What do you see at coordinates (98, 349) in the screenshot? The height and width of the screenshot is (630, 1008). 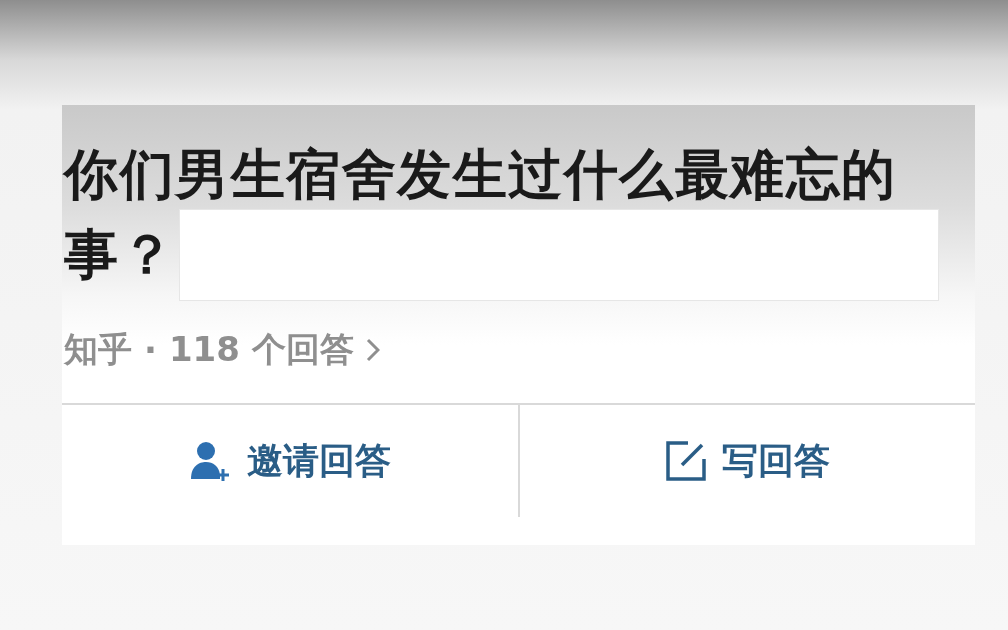 I see `source-label: 知乎` at bounding box center [98, 349].